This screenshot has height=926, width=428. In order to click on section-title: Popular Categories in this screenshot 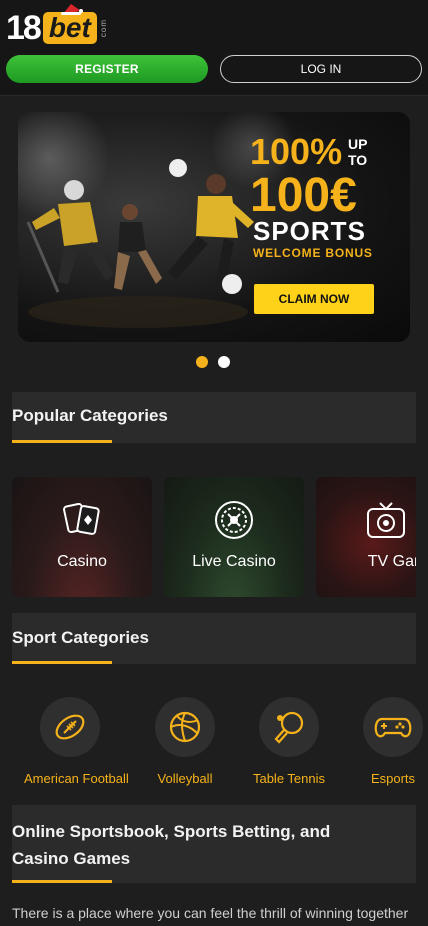, I will do `click(90, 415)`.